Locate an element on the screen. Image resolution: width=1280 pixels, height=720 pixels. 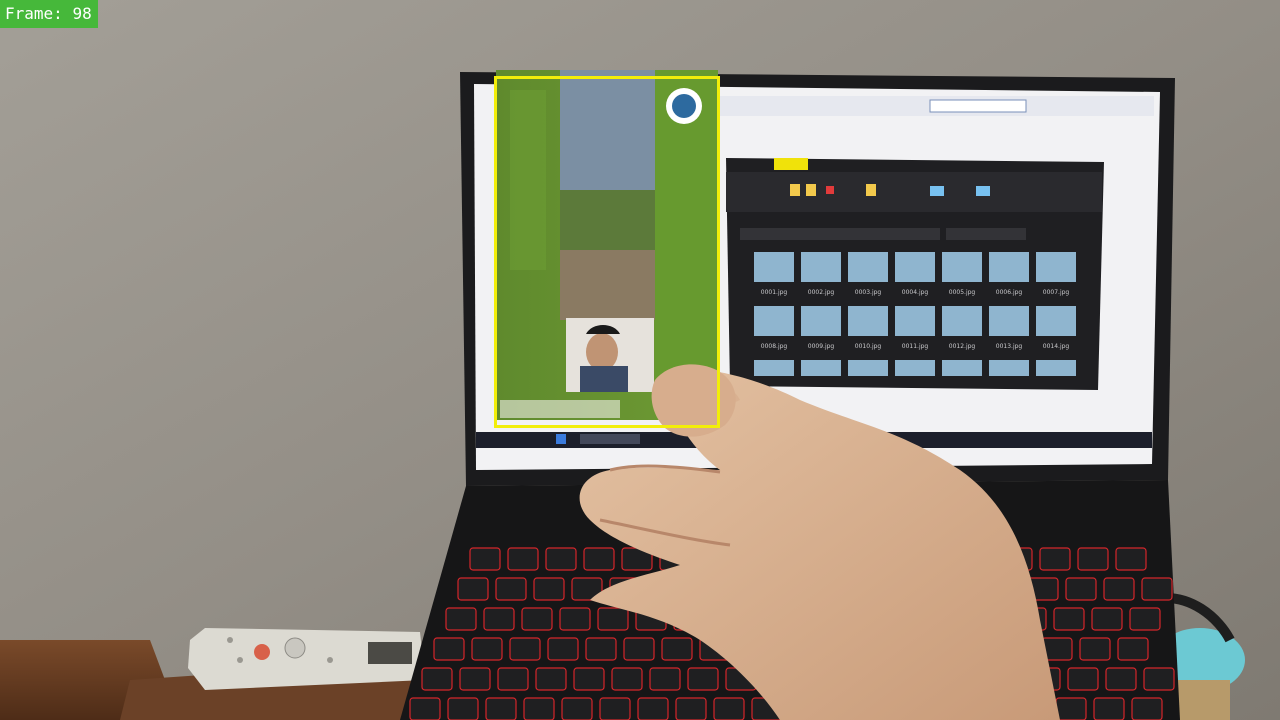
frame-label: Frame: is located at coordinates (34, 13).